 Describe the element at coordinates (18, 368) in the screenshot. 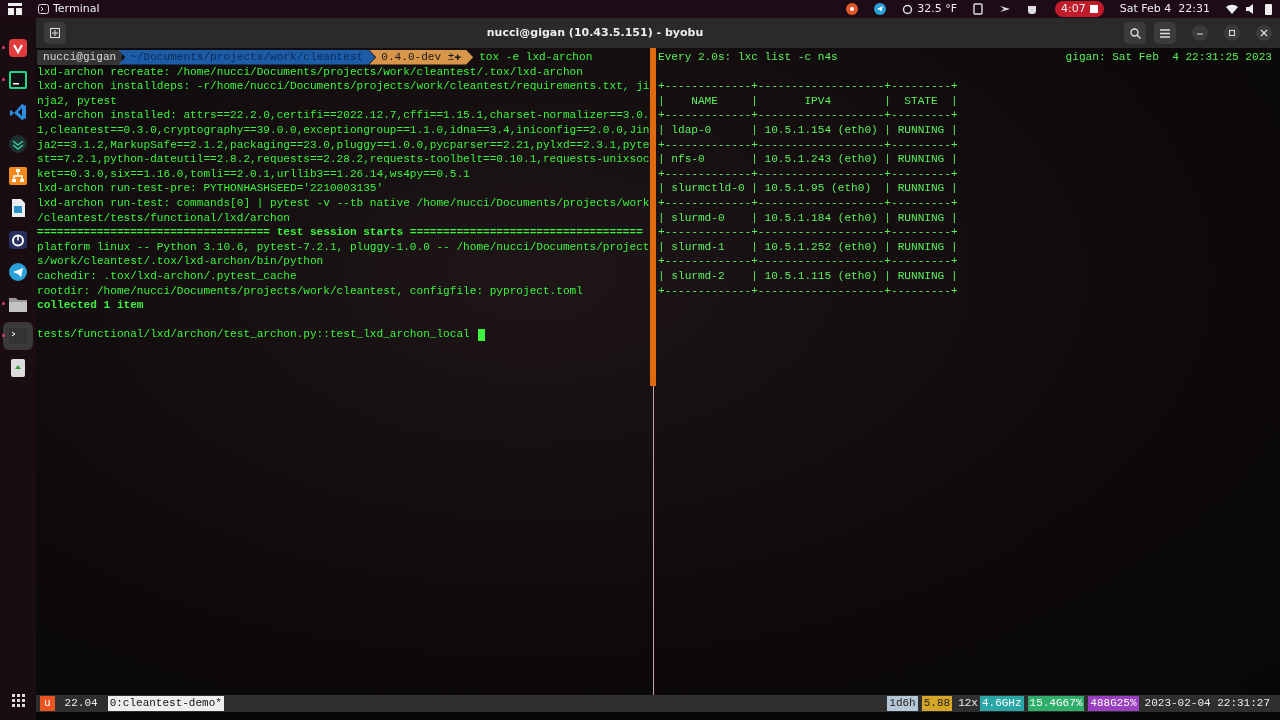

I see `trash-icon` at that location.